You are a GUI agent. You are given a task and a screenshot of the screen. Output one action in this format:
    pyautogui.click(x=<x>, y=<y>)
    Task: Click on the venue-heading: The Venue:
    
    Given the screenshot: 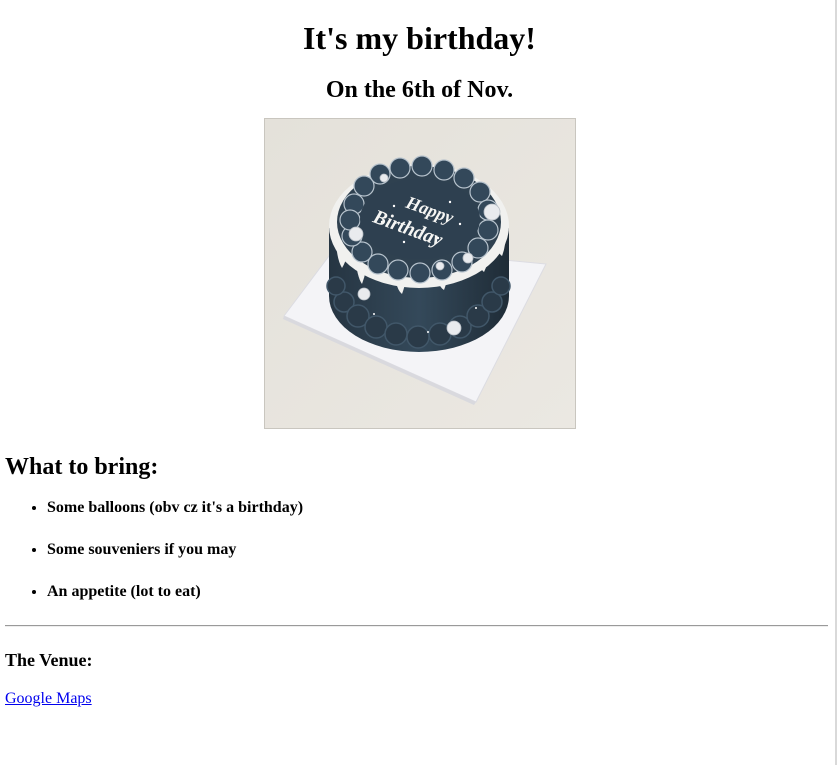 What is the action you would take?
    pyautogui.click(x=49, y=660)
    